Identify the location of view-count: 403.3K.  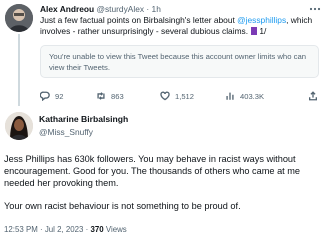
(252, 96).